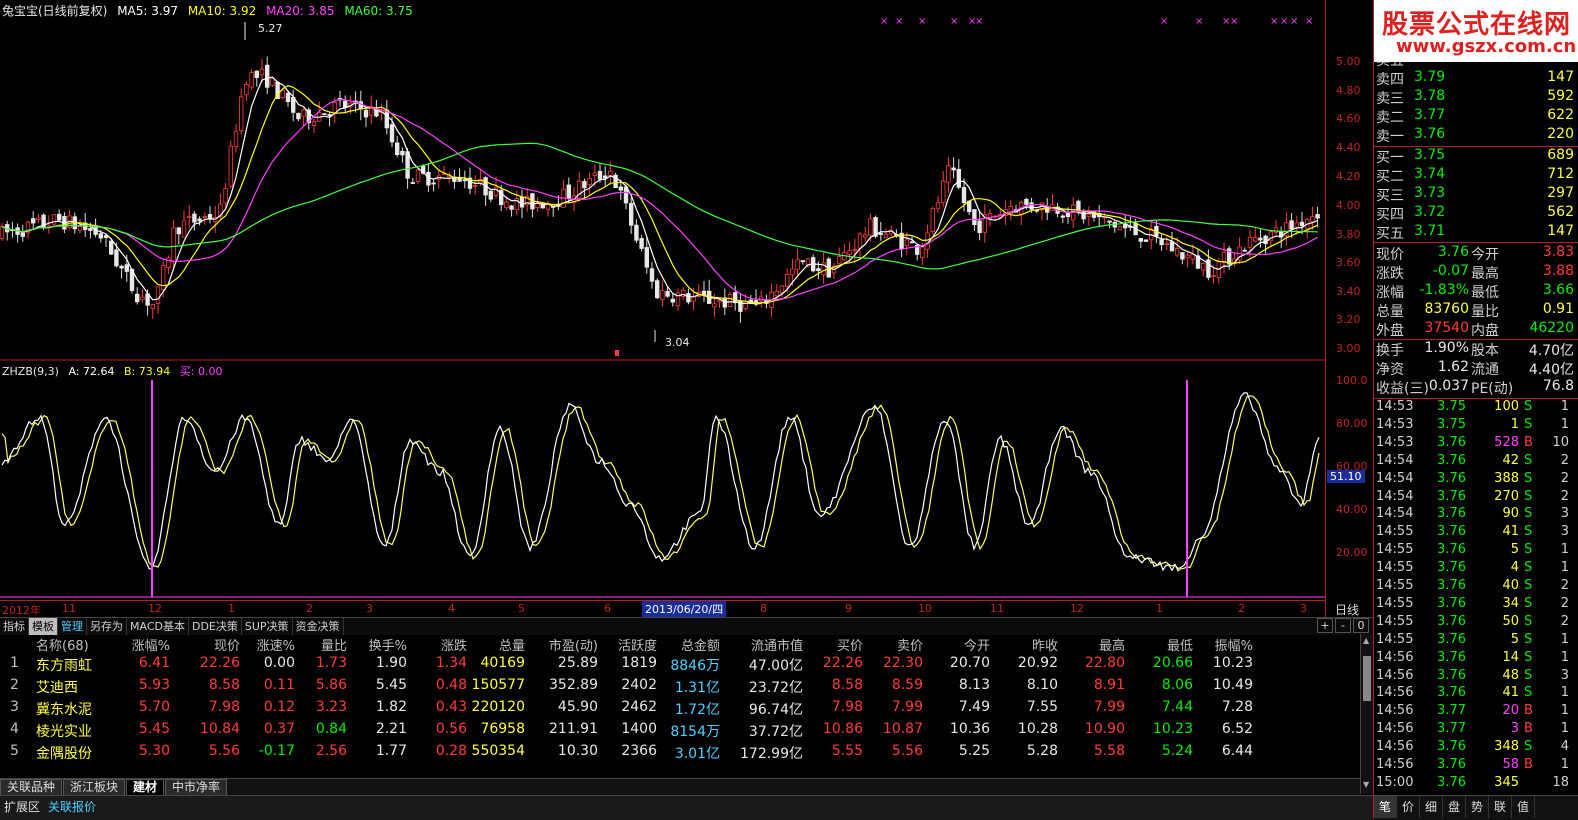 The height and width of the screenshot is (820, 1578). Describe the element at coordinates (1095, 644) in the screenshot. I see `column-header: 最高` at that location.